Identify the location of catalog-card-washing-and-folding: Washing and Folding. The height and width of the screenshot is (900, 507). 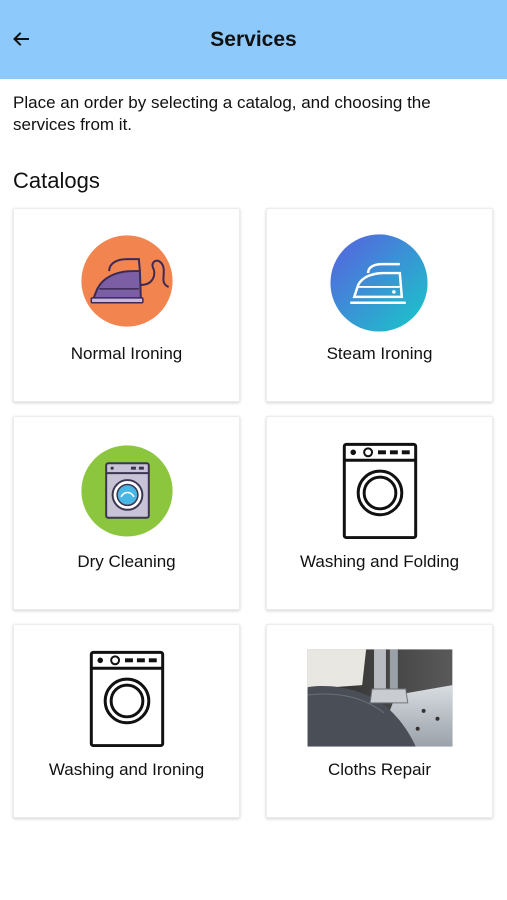
(379, 513).